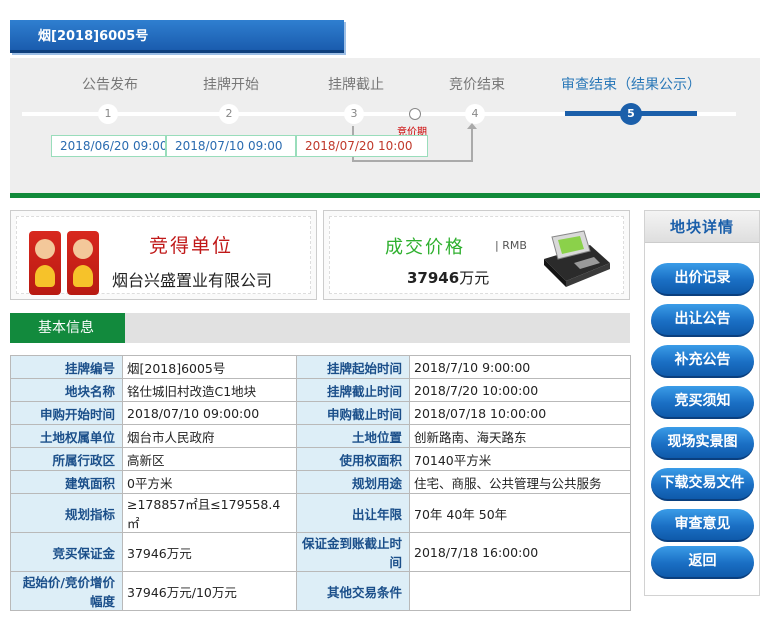 This screenshot has height=625, width=768. Describe the element at coordinates (702, 525) in the screenshot. I see `review-opinion-button: 审查意见` at that location.